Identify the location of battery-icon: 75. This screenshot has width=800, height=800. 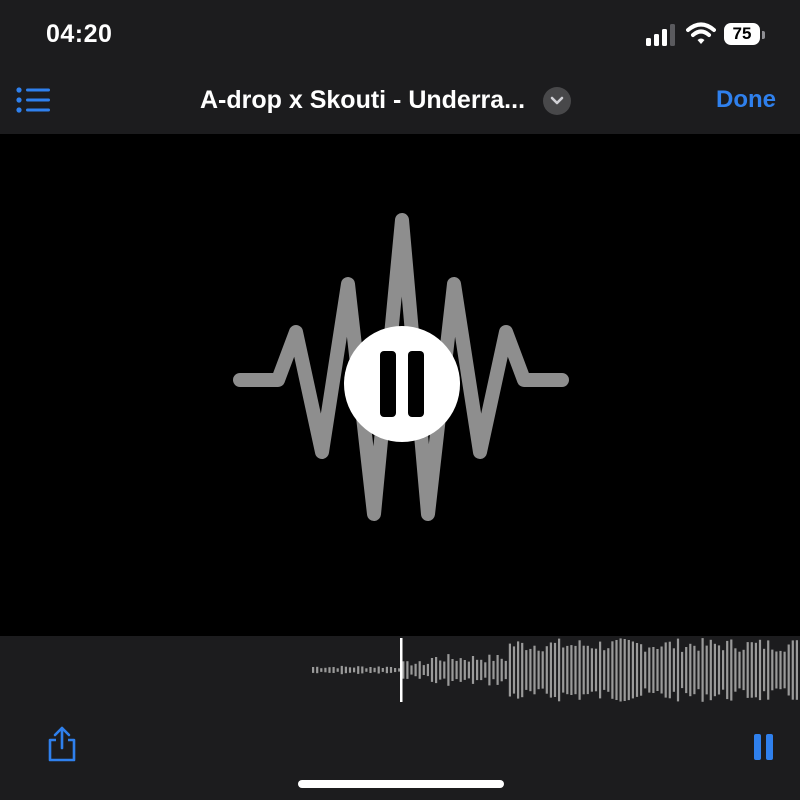
(742, 34).